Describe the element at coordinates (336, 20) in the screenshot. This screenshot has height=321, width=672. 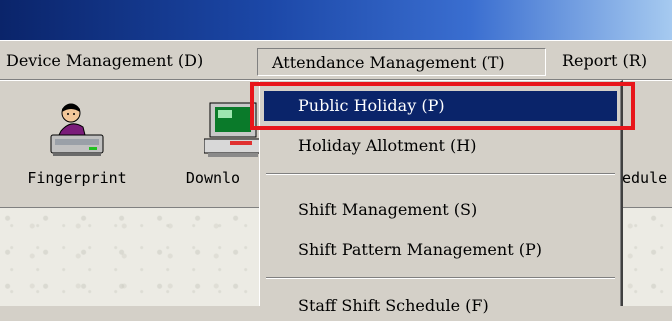
I see `window-title-bar` at that location.